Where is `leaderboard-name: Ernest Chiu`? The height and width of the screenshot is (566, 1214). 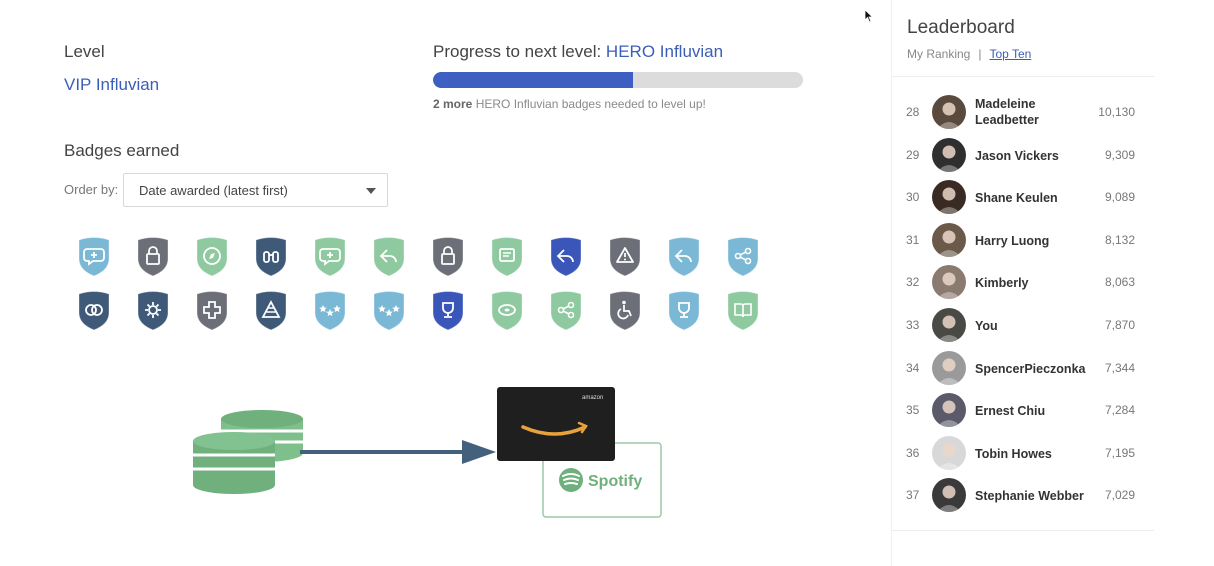 leaderboard-name: Ernest Chiu is located at coordinates (1010, 411).